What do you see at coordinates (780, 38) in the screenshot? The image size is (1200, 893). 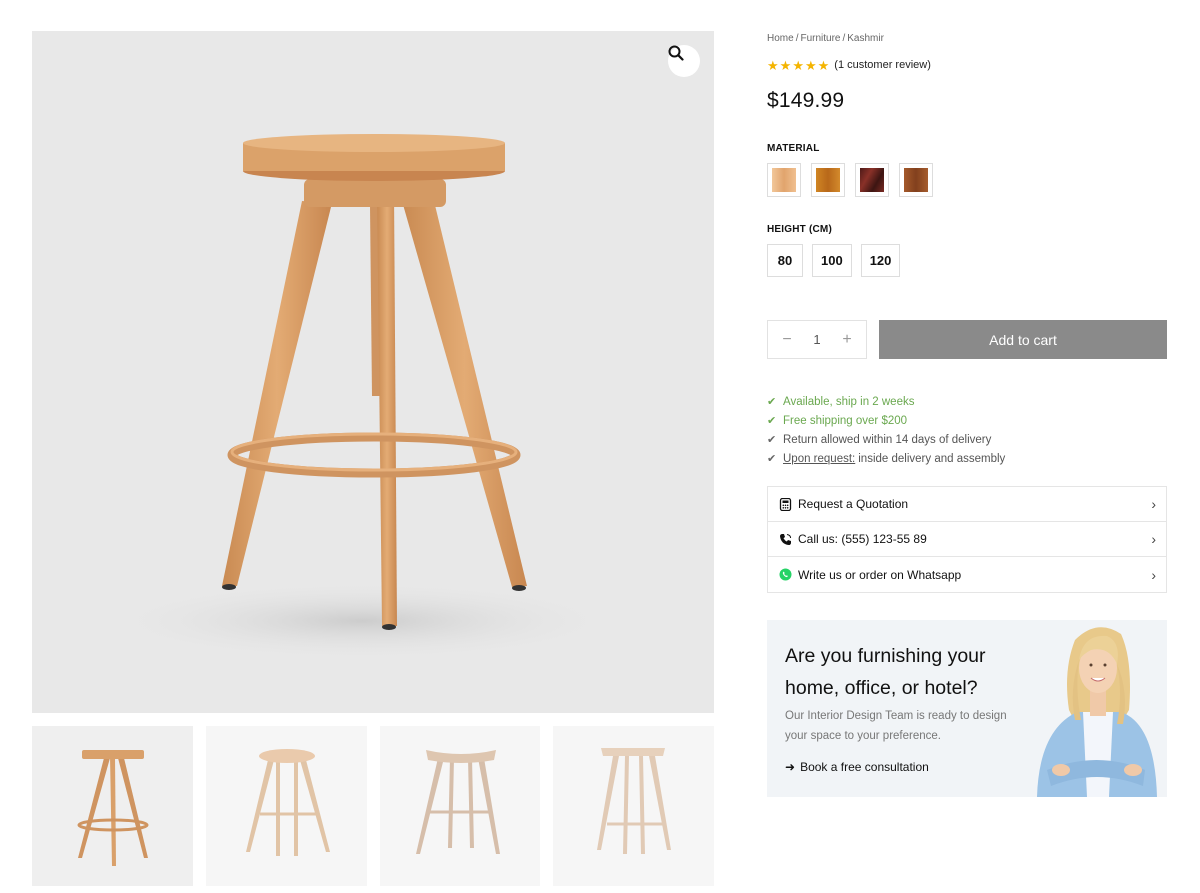 I see `breadcrumb-home: Home` at bounding box center [780, 38].